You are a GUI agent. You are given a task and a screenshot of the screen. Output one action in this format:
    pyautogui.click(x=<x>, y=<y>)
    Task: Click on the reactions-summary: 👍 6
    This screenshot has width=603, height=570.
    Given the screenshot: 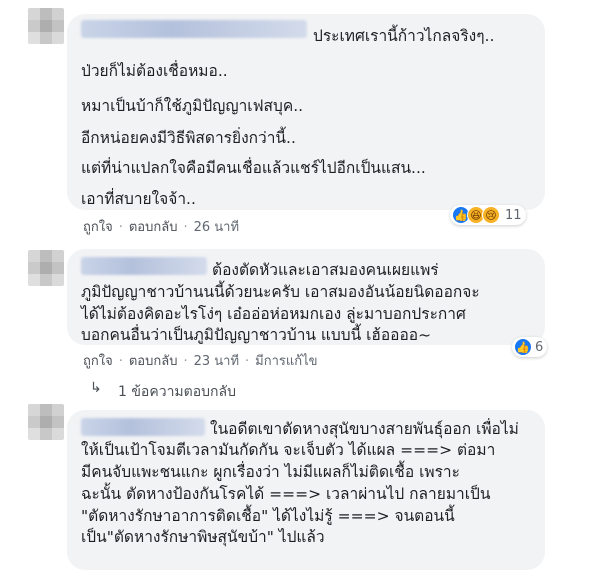 What is the action you would take?
    pyautogui.click(x=530, y=347)
    